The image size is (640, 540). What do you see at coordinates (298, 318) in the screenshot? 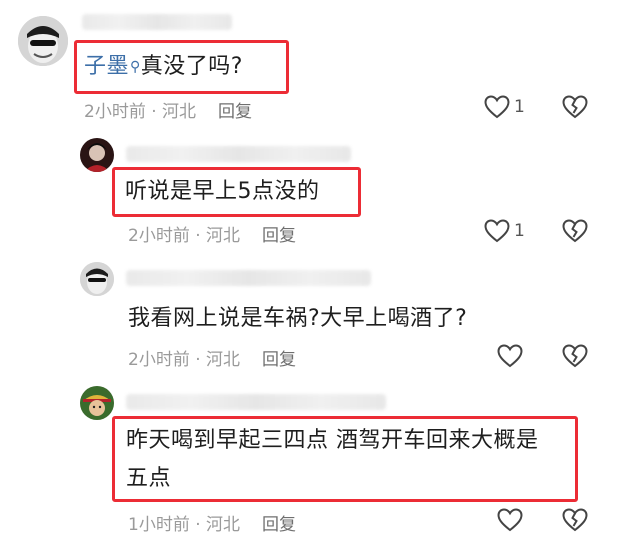
I see `comment-text: 我看网上说是车祸?大早上喝酒了?` at bounding box center [298, 318].